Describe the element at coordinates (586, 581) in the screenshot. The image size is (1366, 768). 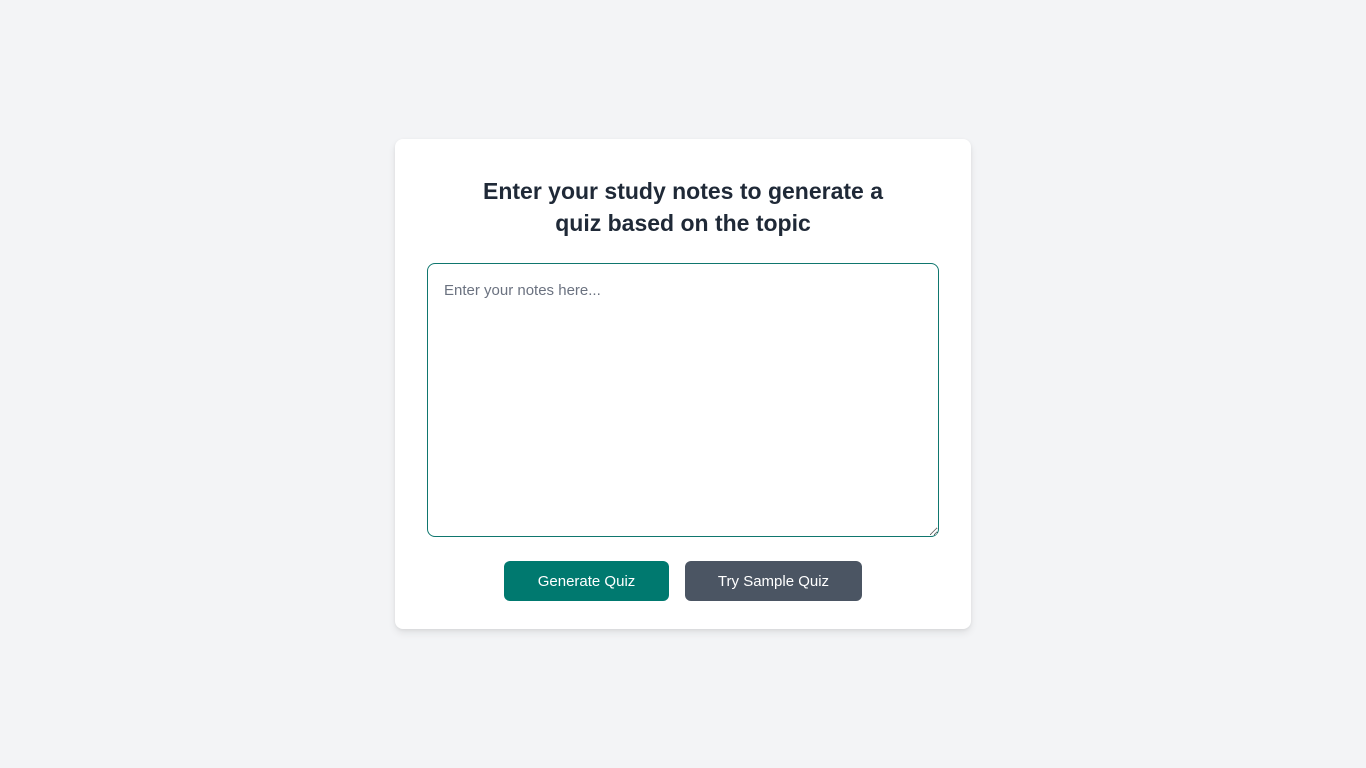
I see `generate-quiz-button: Generate Quiz` at that location.